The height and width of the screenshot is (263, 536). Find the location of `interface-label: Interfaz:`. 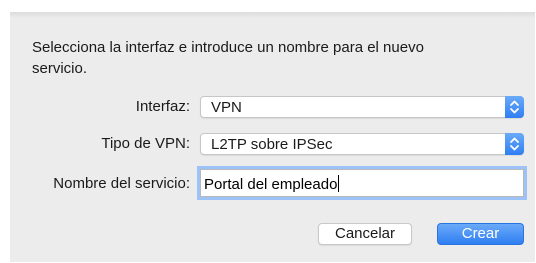

interface-label: Interfaz: is located at coordinates (162, 106).